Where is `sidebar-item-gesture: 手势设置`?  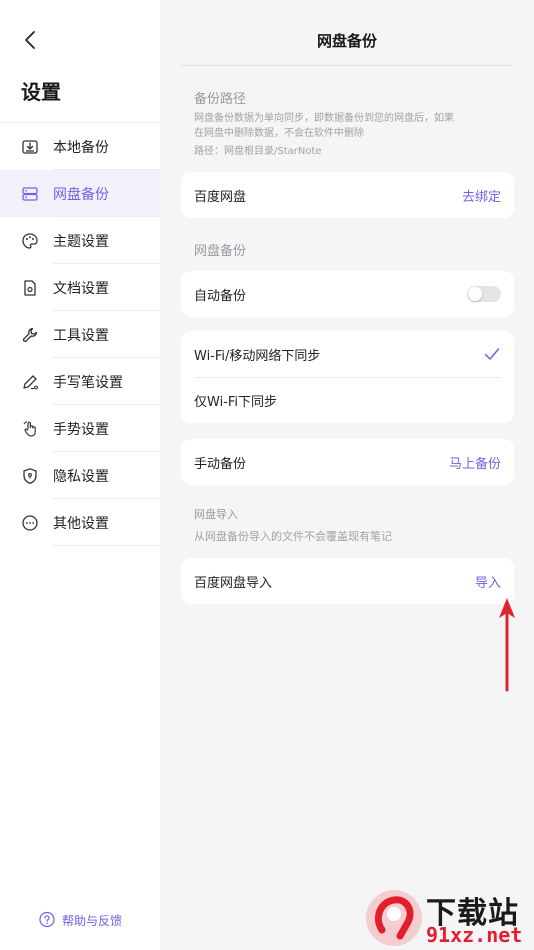
sidebar-item-gesture: 手势设置 is located at coordinates (80, 428).